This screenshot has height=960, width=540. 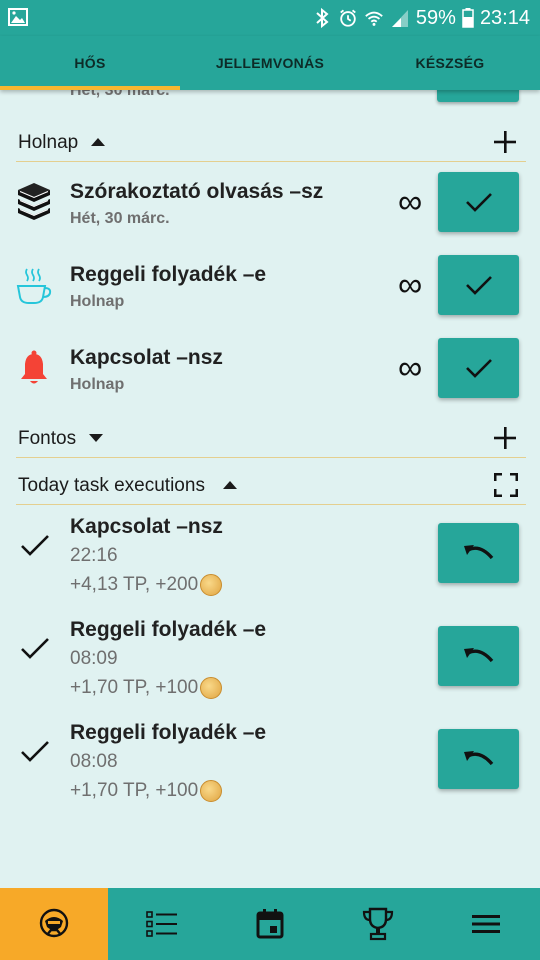 I want to click on nav-tasks, so click(x=162, y=924).